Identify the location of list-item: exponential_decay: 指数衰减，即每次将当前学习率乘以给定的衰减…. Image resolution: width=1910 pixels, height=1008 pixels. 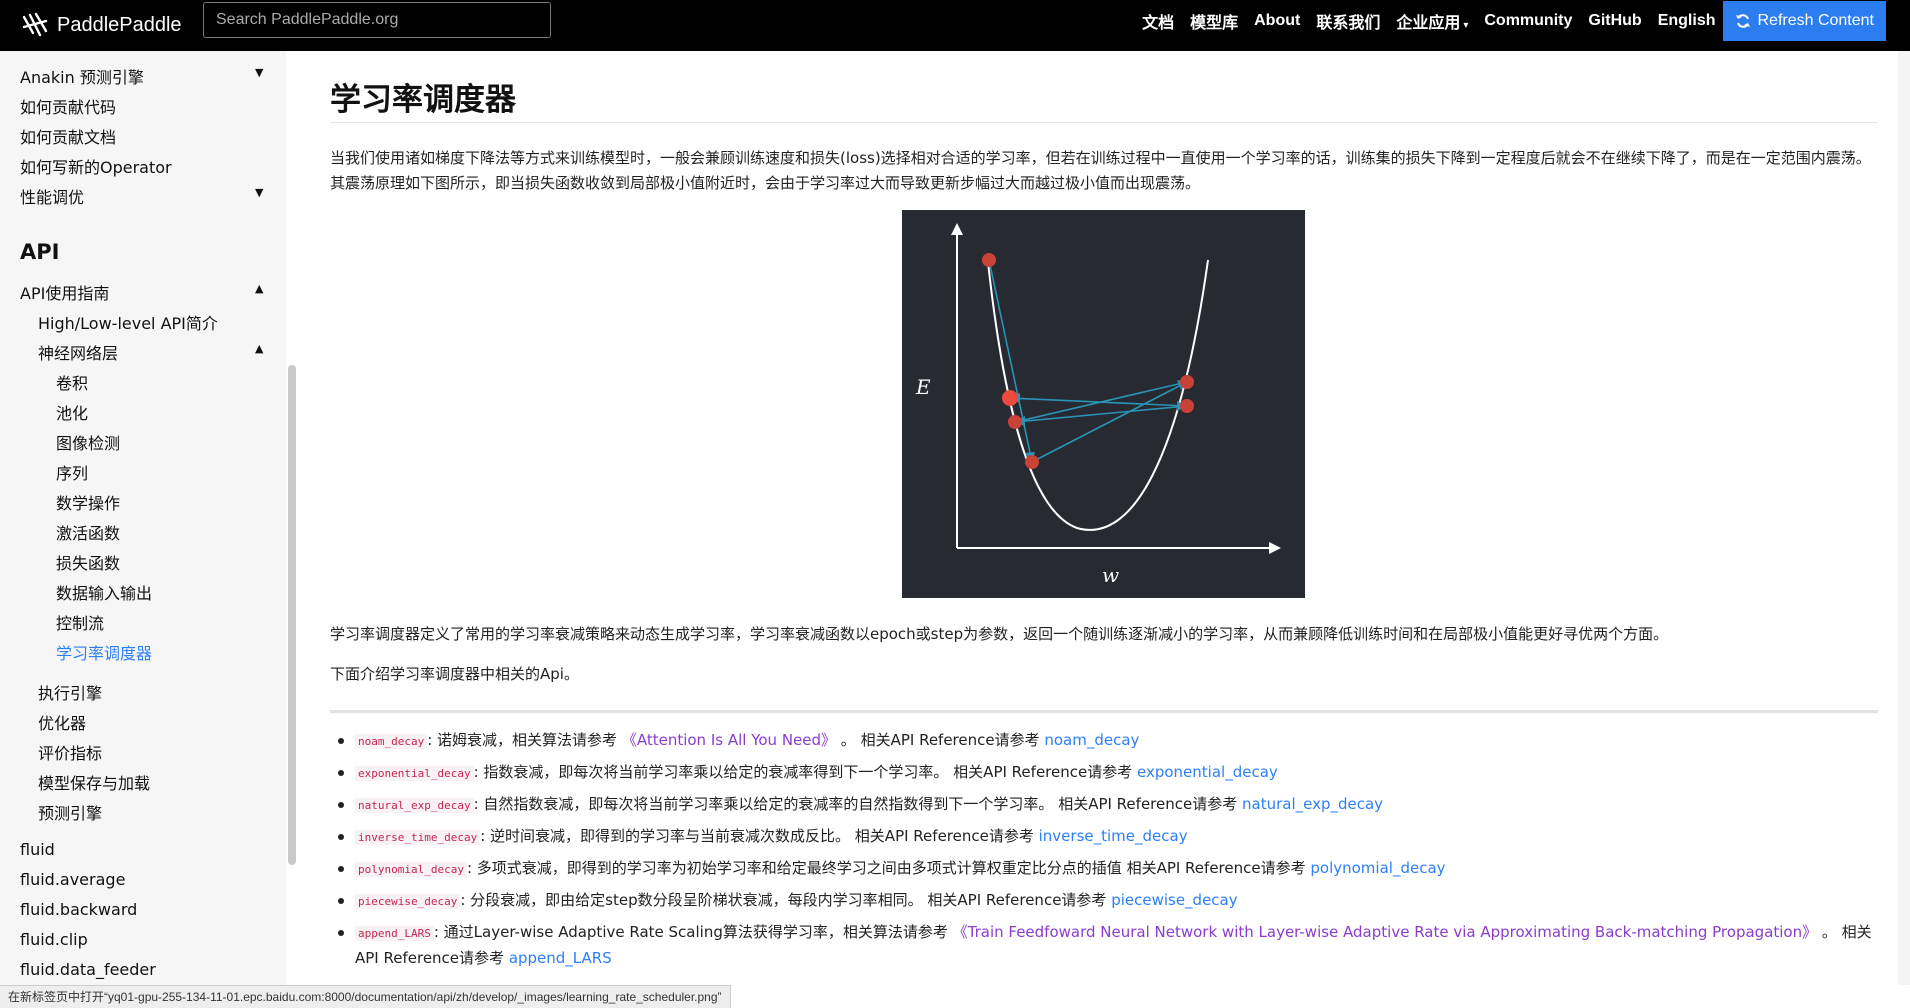
(1104, 773).